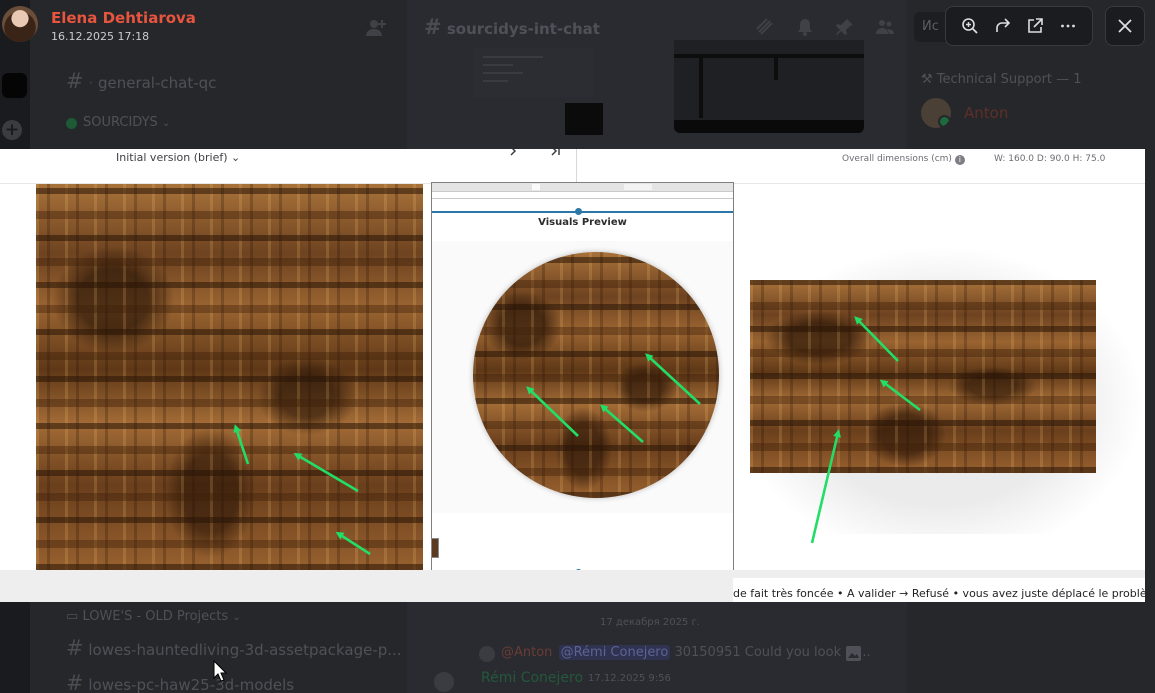 The width and height of the screenshot is (1155, 693). I want to click on zoom-in-icon, so click(970, 26).